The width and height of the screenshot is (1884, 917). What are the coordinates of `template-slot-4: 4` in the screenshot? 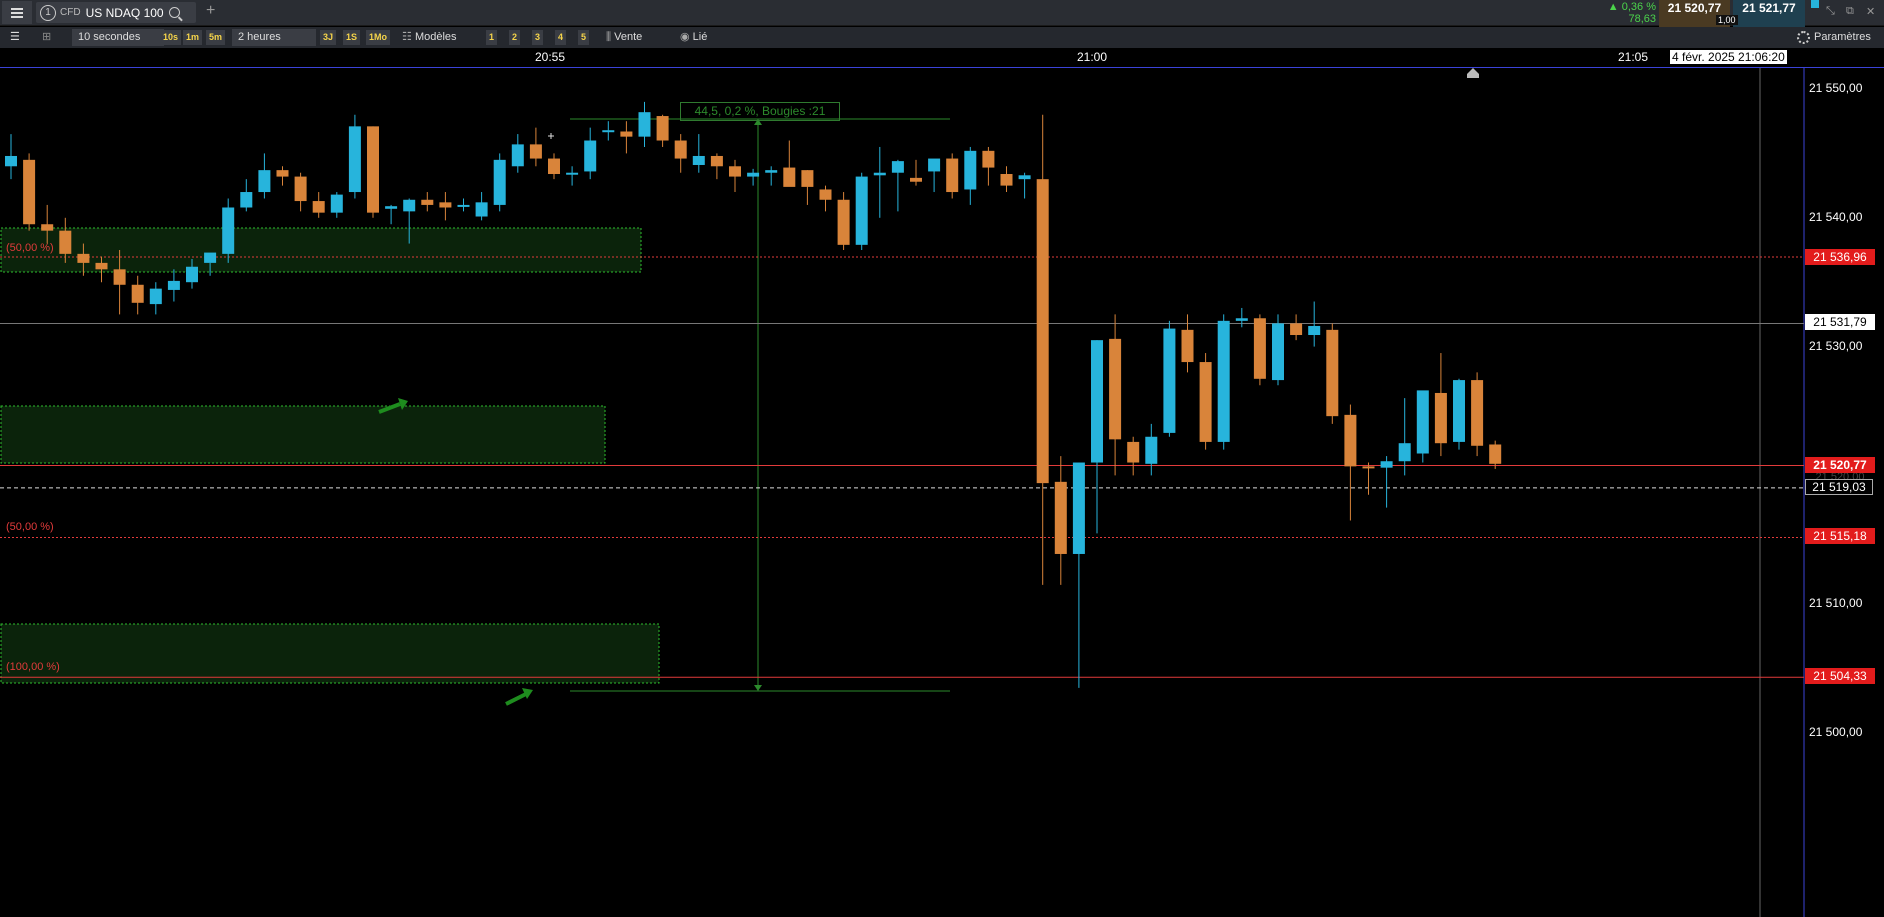 It's located at (561, 37).